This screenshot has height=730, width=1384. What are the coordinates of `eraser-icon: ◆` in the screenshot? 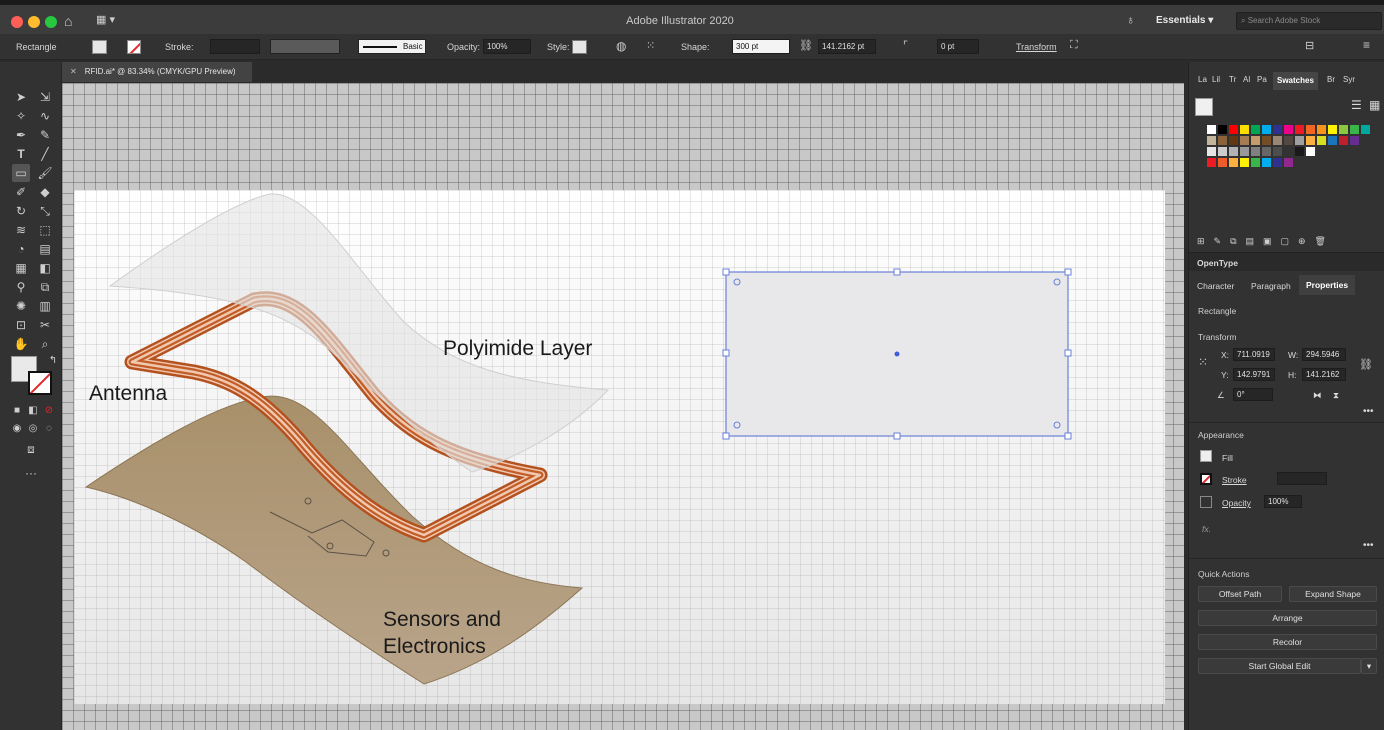 It's located at (45, 192).